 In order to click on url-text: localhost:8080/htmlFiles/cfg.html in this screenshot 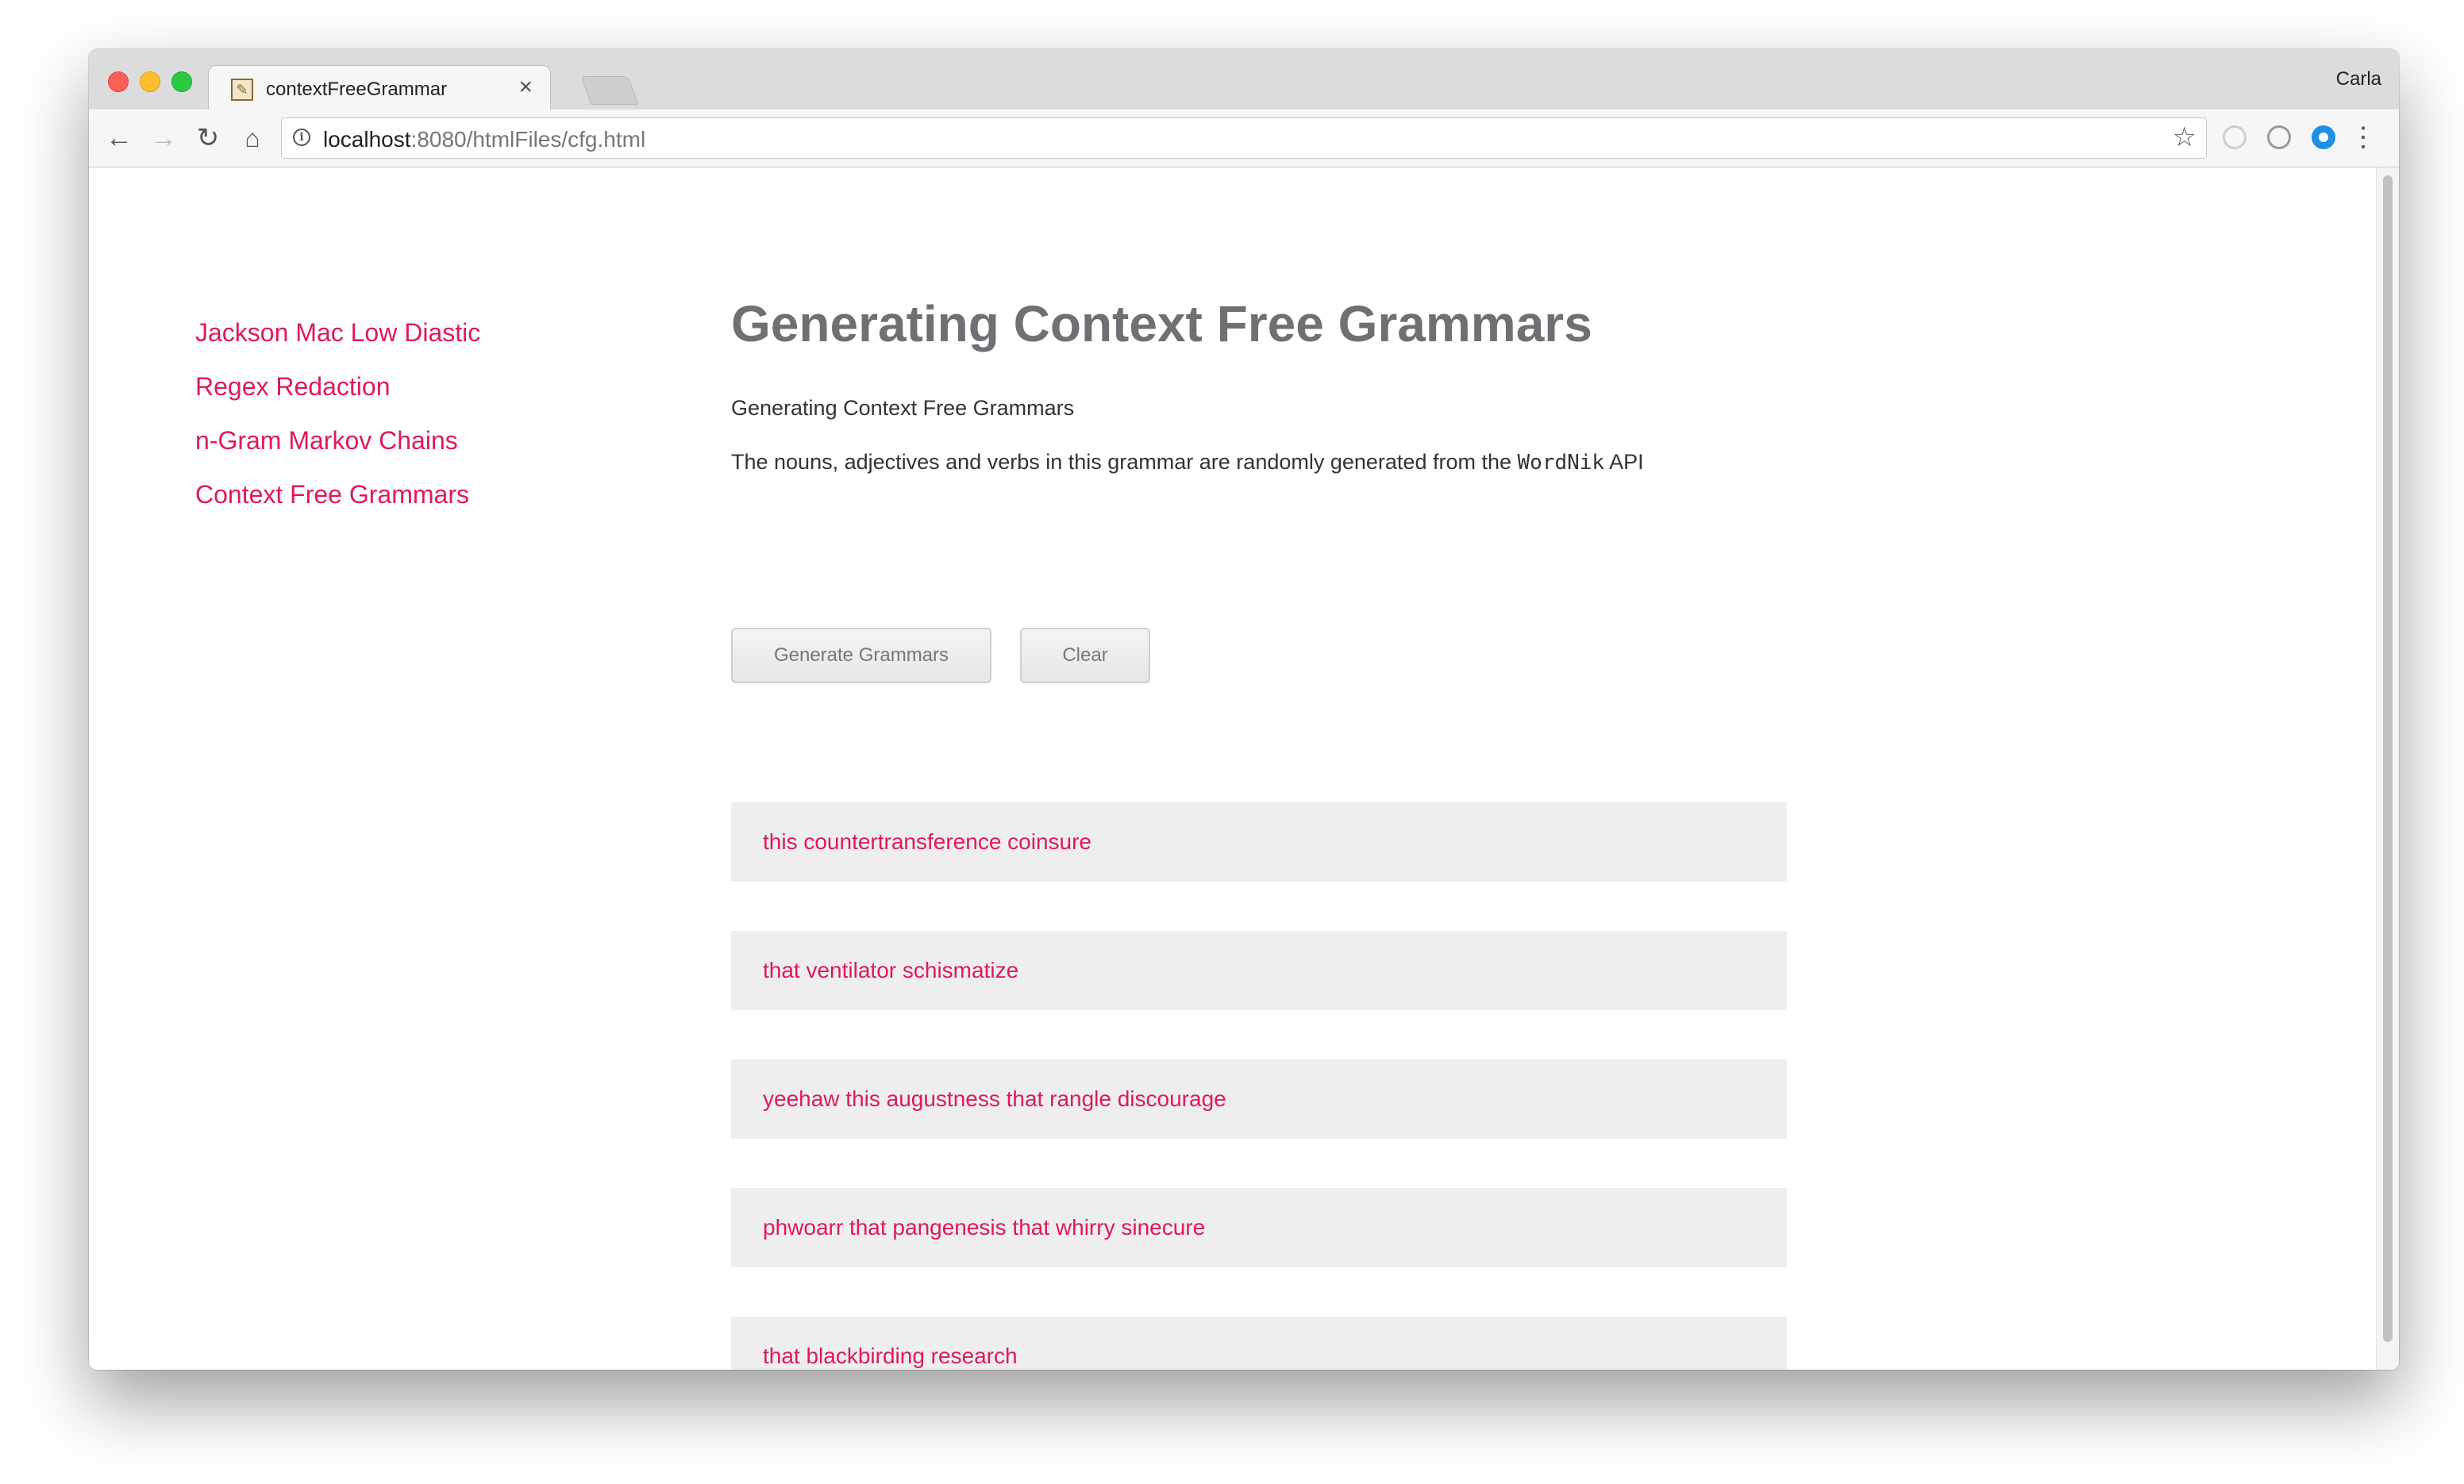, I will do `click(484, 139)`.